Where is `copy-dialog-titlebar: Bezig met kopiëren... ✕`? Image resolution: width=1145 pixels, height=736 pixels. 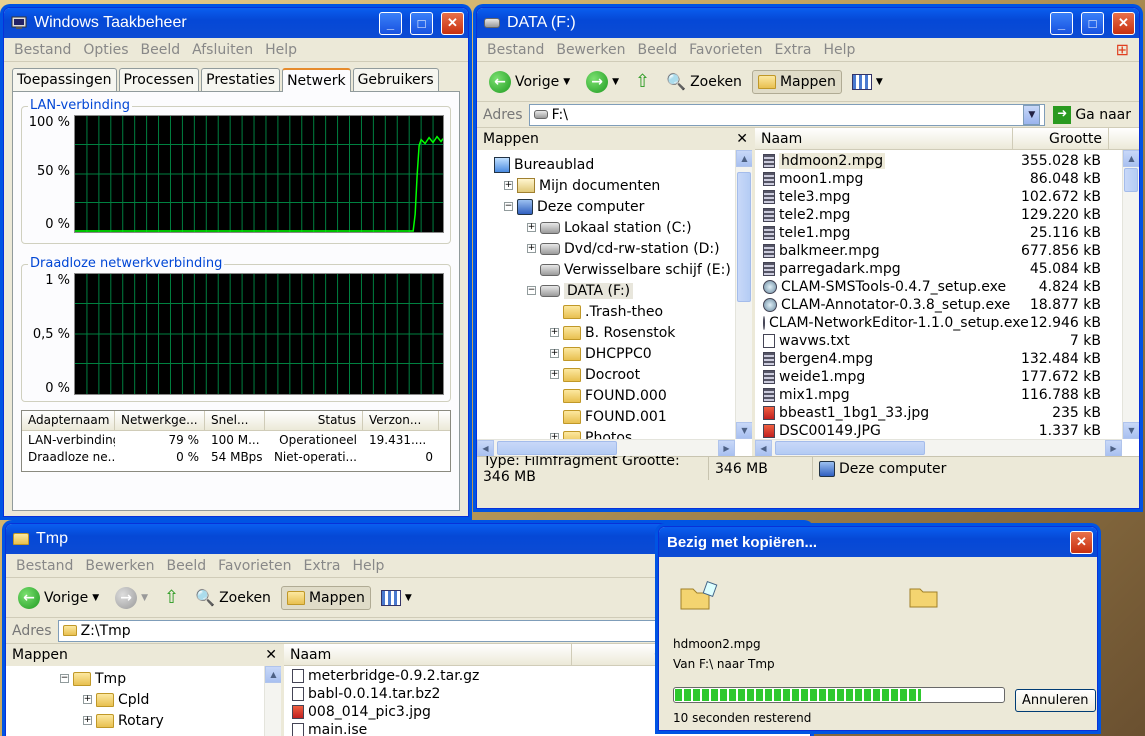 copy-dialog-titlebar: Bezig met kopiëren... ✕ is located at coordinates (878, 542).